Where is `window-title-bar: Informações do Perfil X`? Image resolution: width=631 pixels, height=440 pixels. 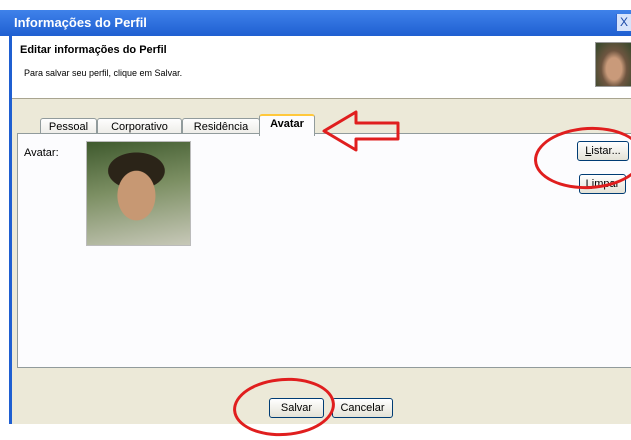 window-title-bar: Informações do Perfil X is located at coordinates (315, 23).